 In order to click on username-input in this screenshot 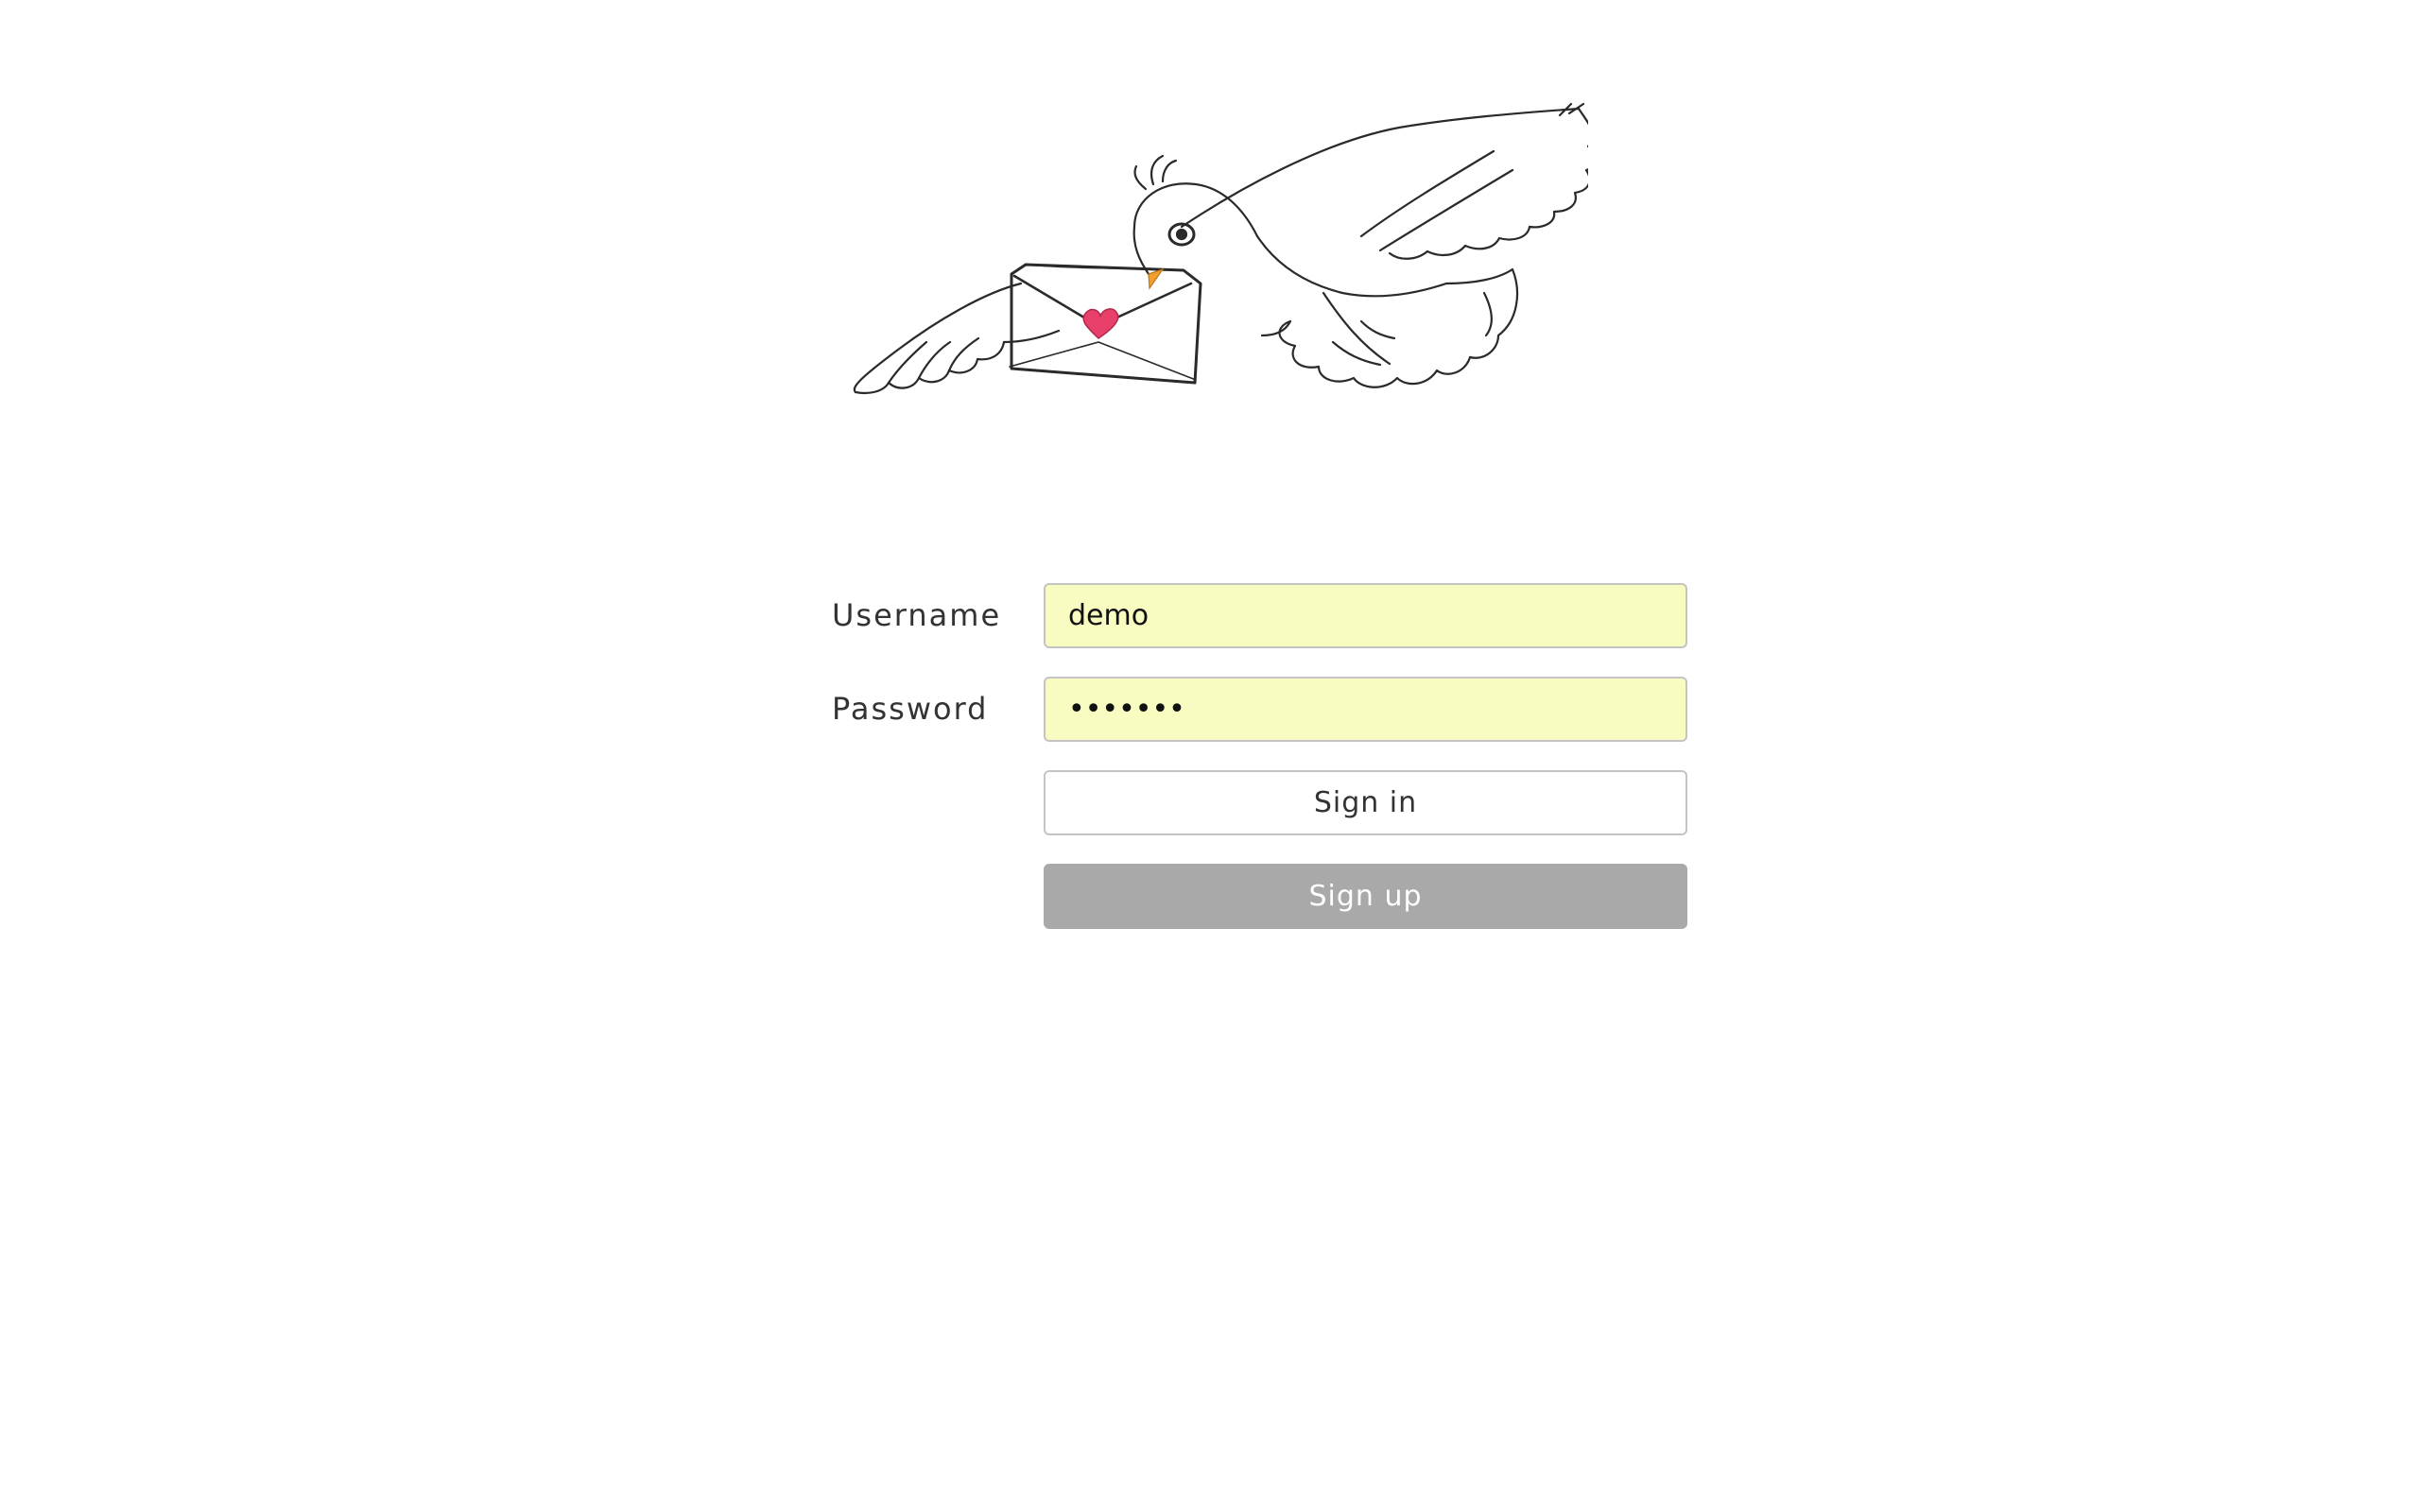, I will do `click(1366, 615)`.